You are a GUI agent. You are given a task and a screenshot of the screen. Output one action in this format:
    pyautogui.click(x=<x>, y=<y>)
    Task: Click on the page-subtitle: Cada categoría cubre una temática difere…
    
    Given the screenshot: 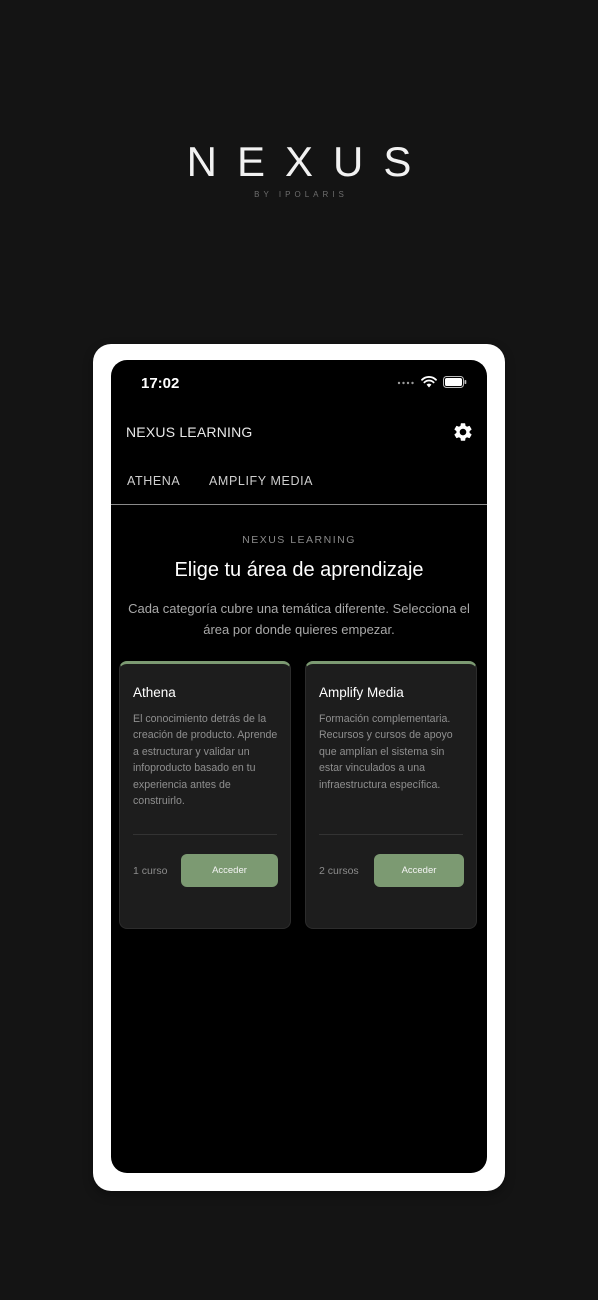 What is the action you would take?
    pyautogui.click(x=299, y=619)
    